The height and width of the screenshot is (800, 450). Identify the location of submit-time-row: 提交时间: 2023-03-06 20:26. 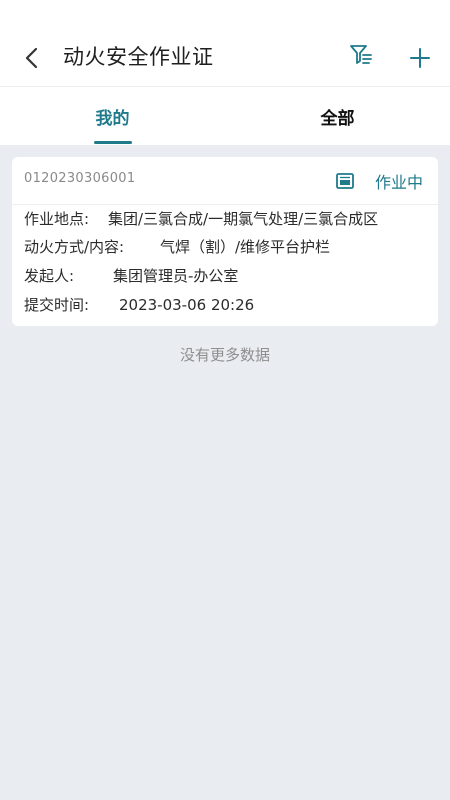
(139, 305).